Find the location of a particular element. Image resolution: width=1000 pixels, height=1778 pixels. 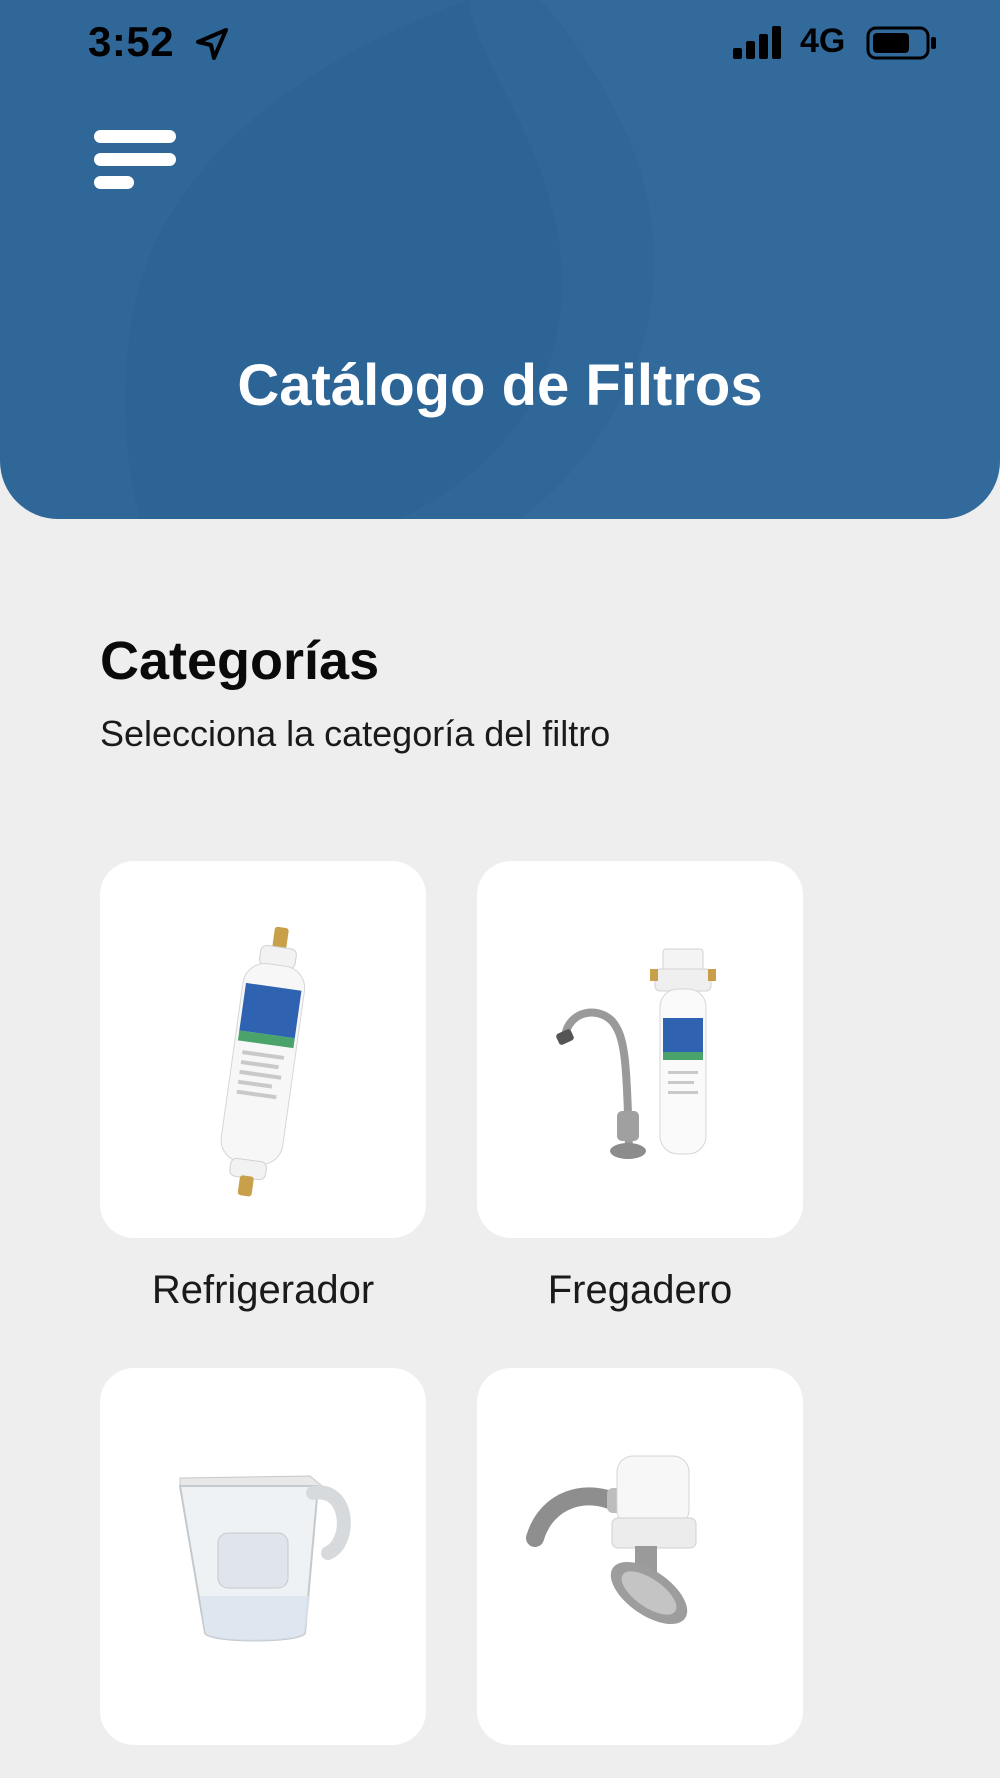

inline-refrigerator-filter-image is located at coordinates (263, 1061).